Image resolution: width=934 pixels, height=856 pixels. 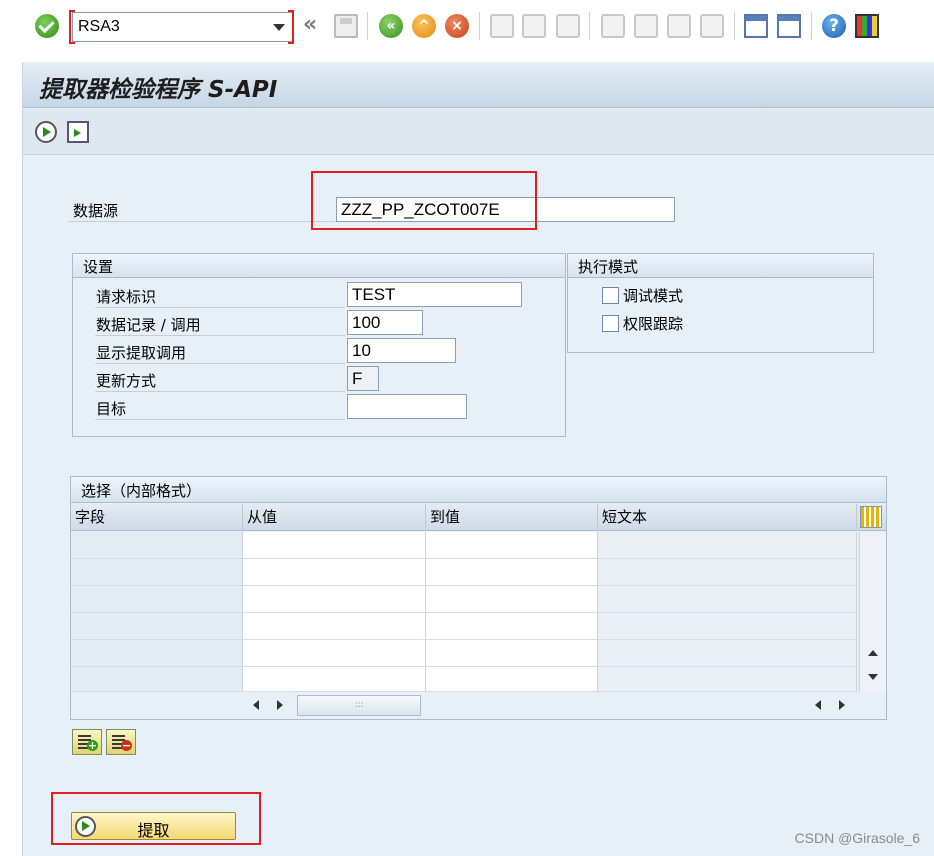 I want to click on title-bar: 提取器检验程序 S-API, so click(x=478, y=85).